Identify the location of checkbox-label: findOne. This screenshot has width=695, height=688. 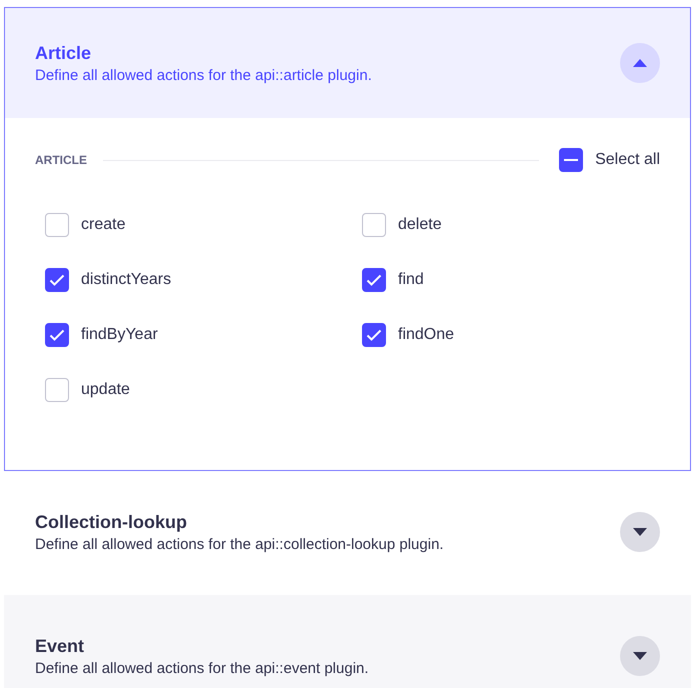
(426, 335).